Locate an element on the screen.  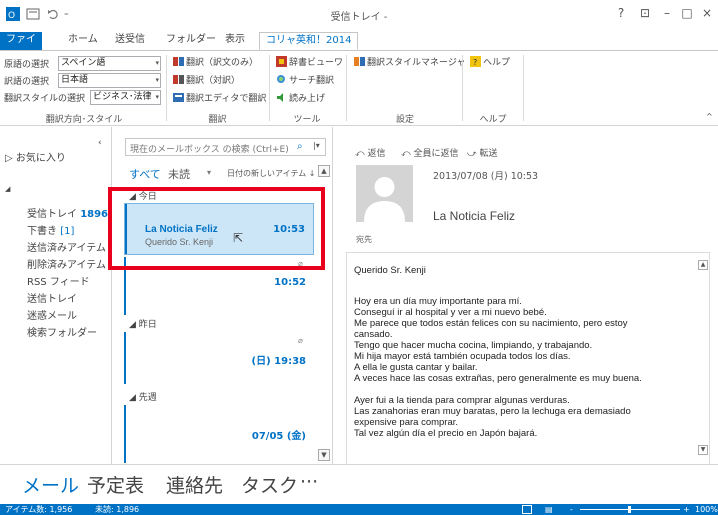
forward-icon: ⤻ is located at coordinates (472, 154).